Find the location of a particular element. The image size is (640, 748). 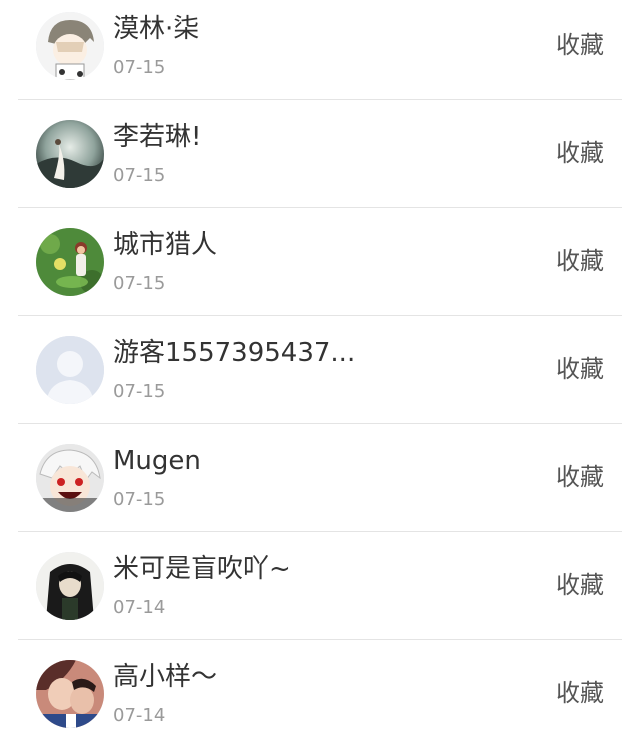

user-name: 城市猎人 is located at coordinates (165, 245).